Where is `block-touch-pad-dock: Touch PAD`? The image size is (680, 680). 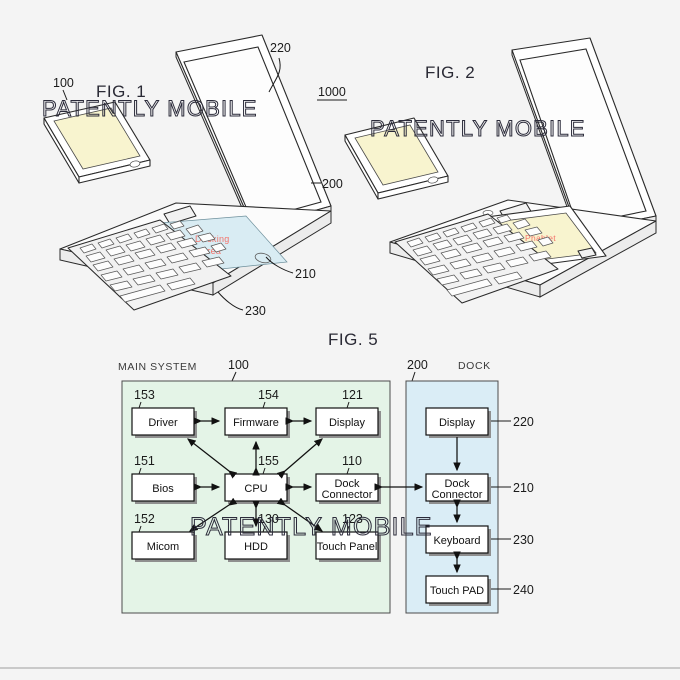
block-touch-pad-dock: Touch PAD is located at coordinates (458, 590).